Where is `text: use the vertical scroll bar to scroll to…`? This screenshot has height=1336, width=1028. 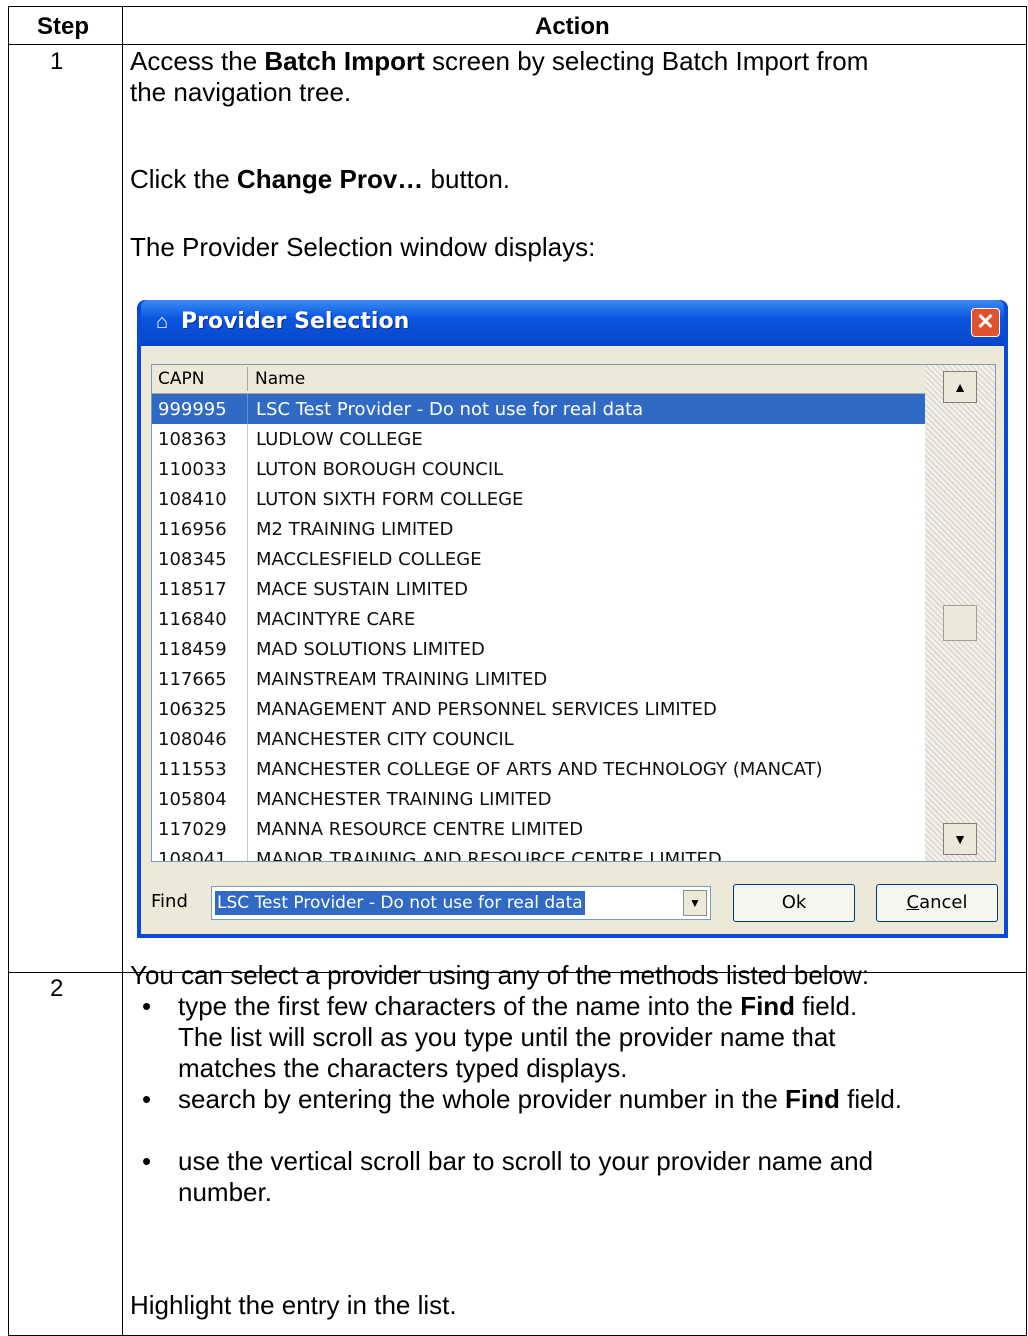 text: use the vertical scroll bar to scroll to… is located at coordinates (526, 1161).